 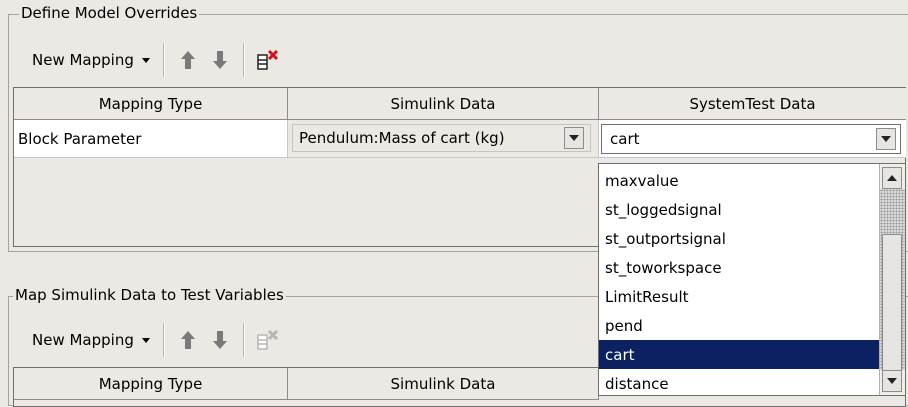 I want to click on systemtest-data-combo: cart, so click(x=751, y=139).